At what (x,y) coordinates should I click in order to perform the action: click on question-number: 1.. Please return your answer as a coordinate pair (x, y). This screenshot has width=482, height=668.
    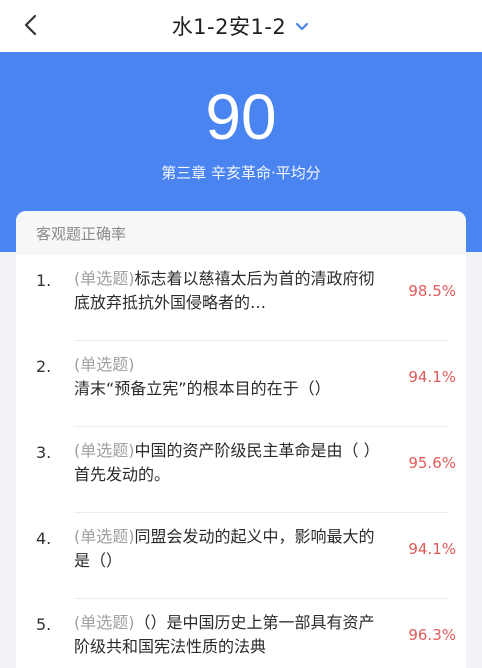
    Looking at the image, I should click on (44, 280).